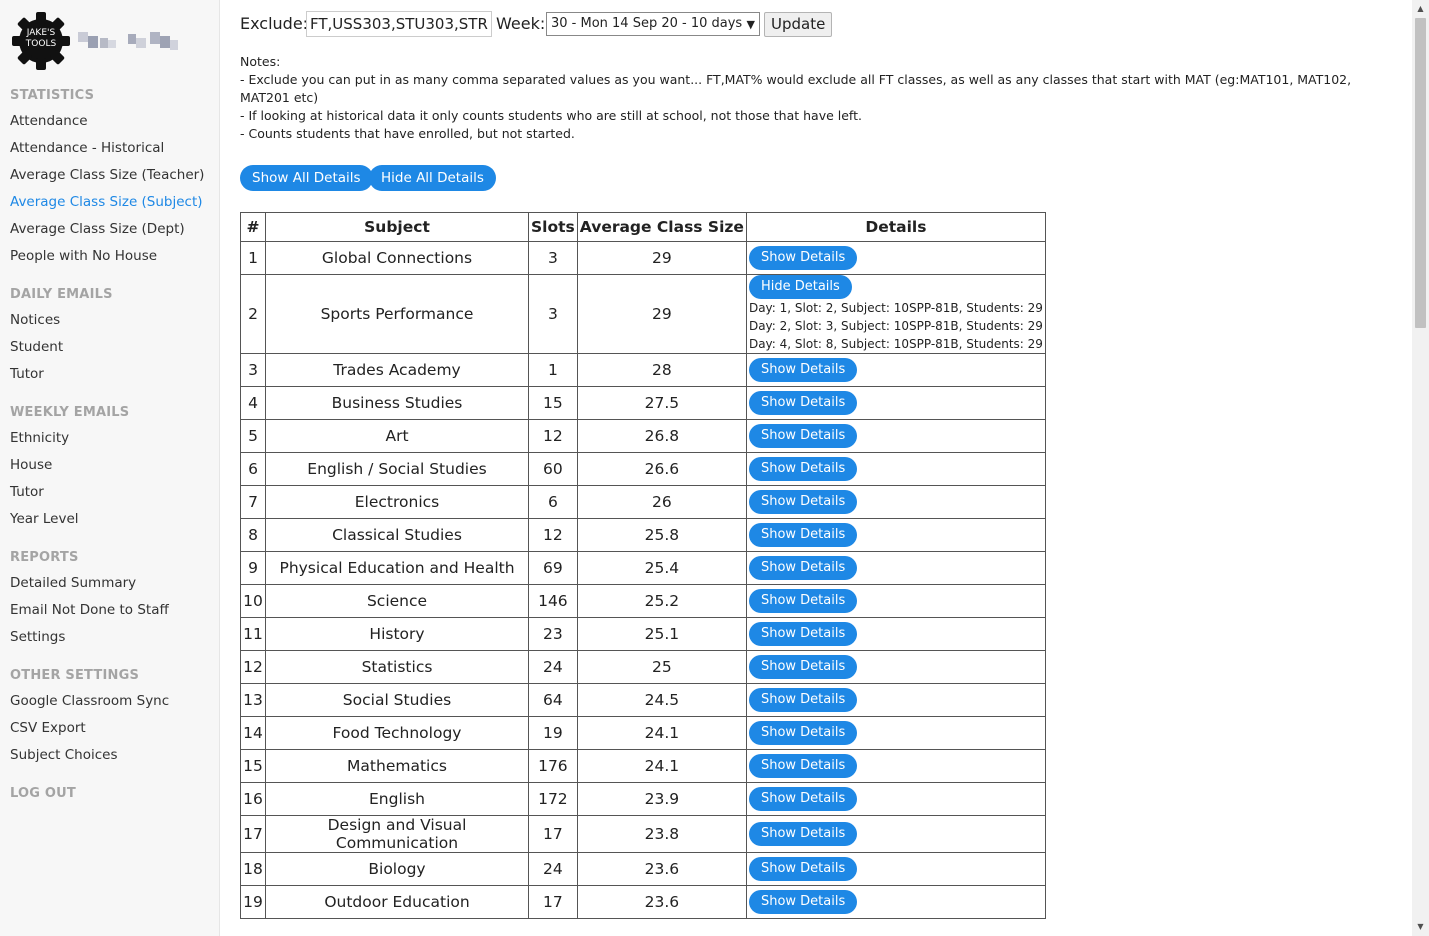 The width and height of the screenshot is (1429, 936). Describe the element at coordinates (647, 23) in the screenshot. I see `week-select-value: 30 - Mon 14 Sep 20 - 10 days` at that location.